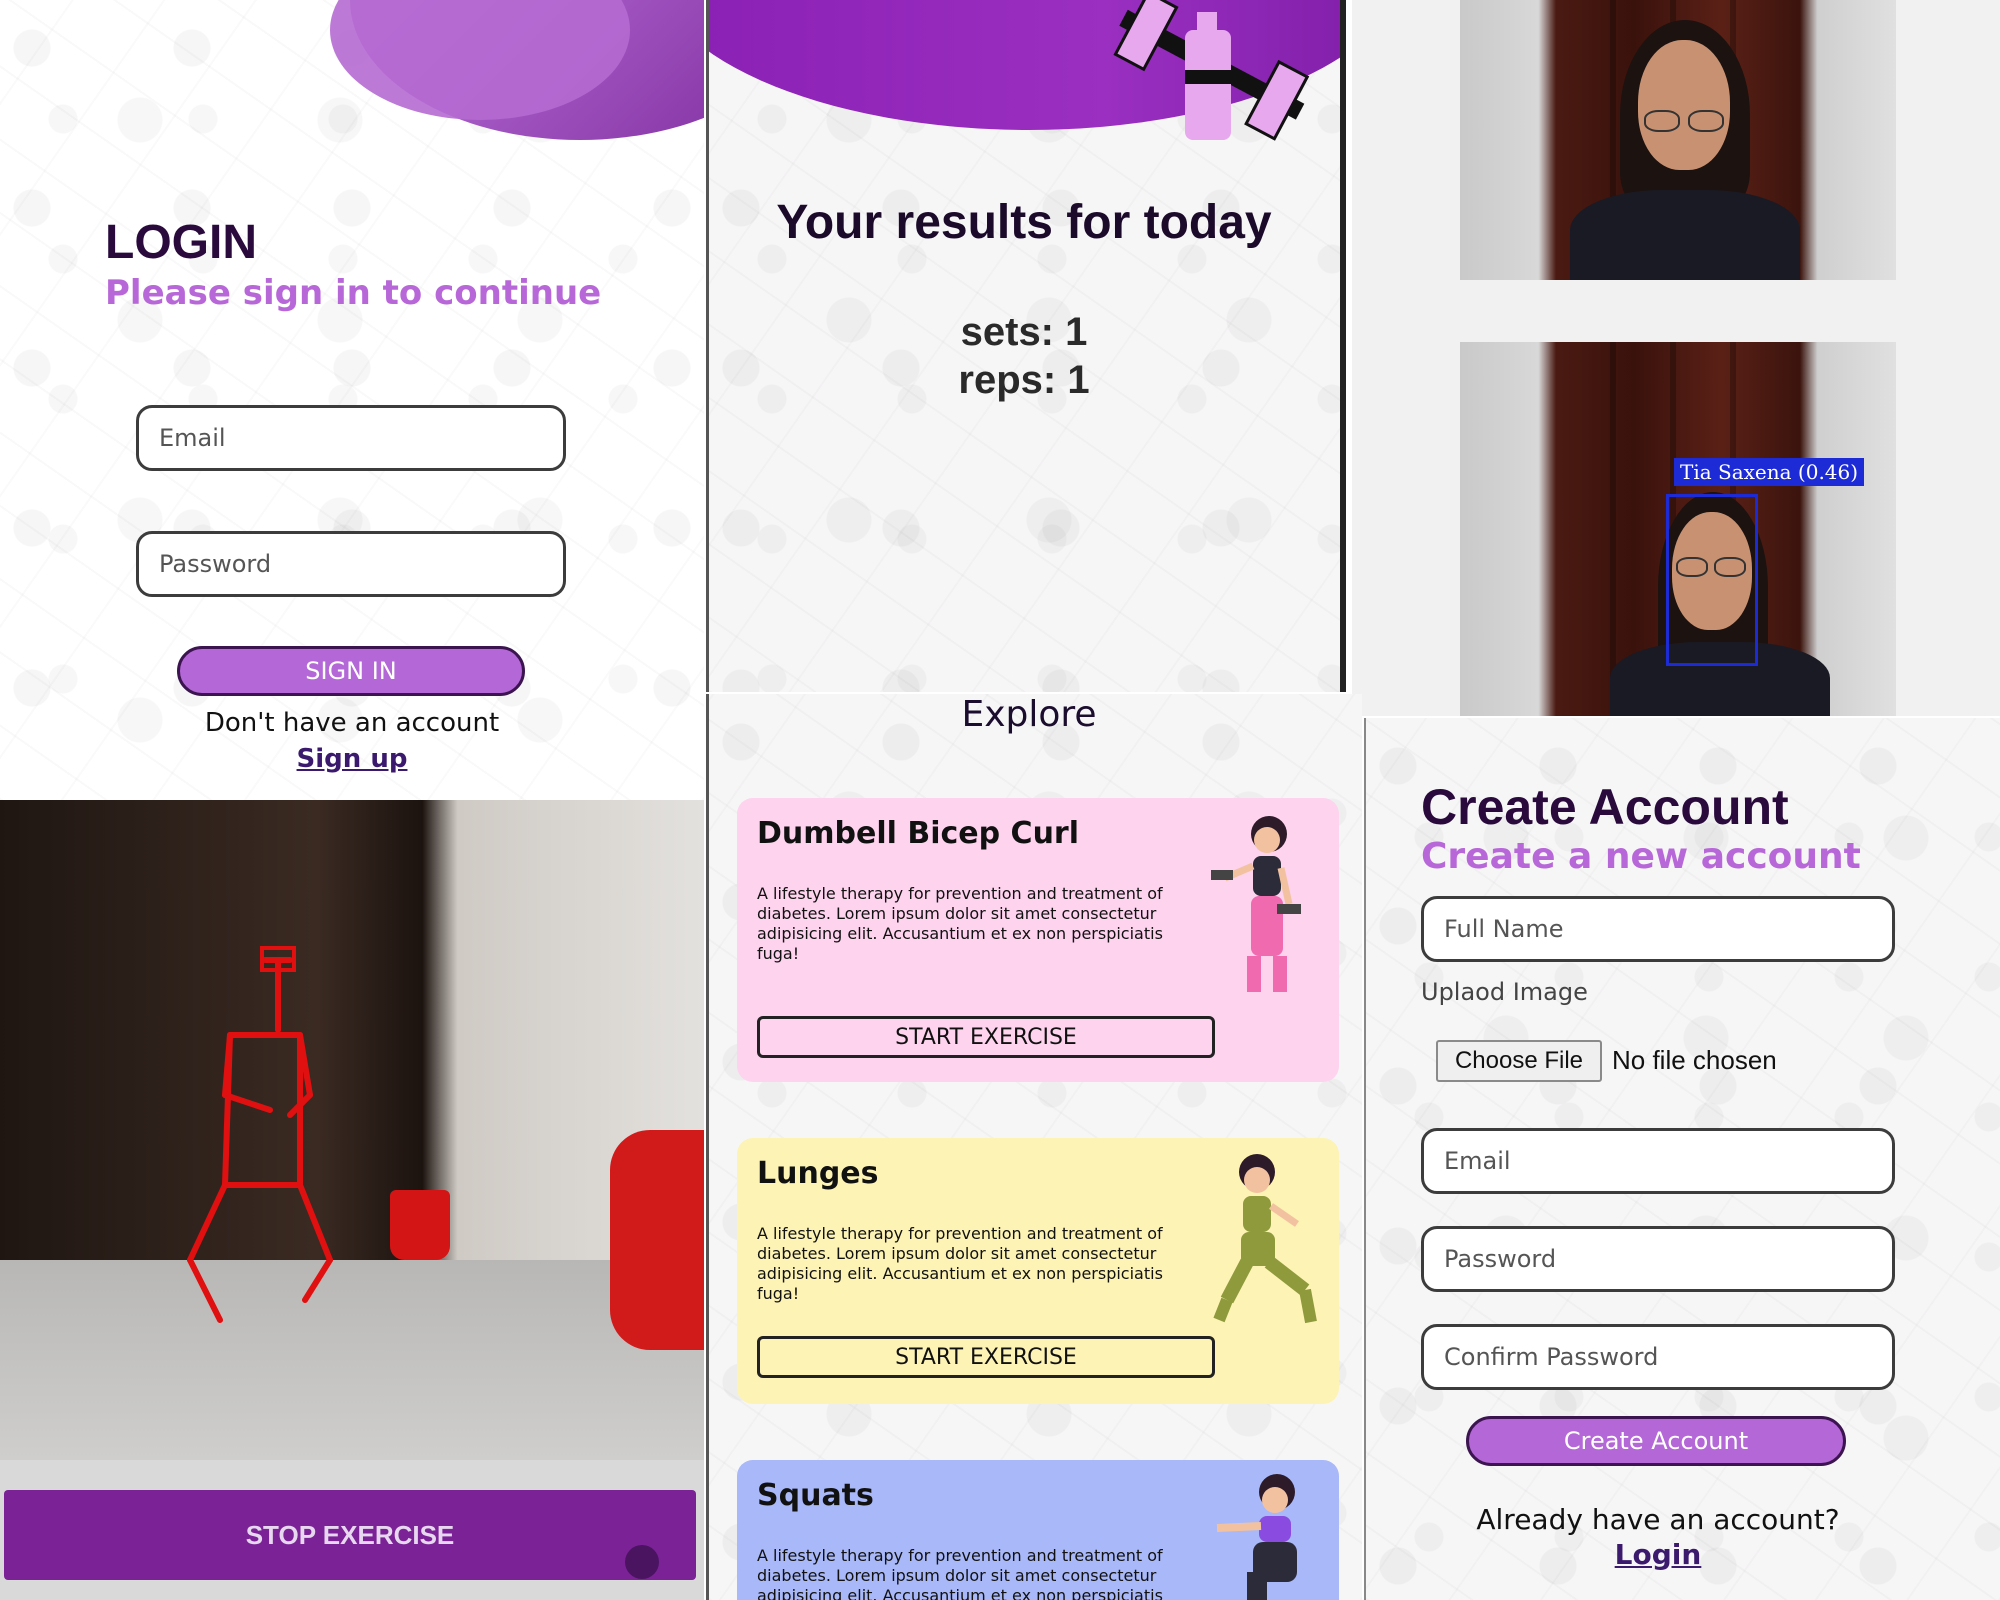 The height and width of the screenshot is (1600, 2000). What do you see at coordinates (1265, 1239) in the screenshot?
I see `woman-lunge-illustration` at bounding box center [1265, 1239].